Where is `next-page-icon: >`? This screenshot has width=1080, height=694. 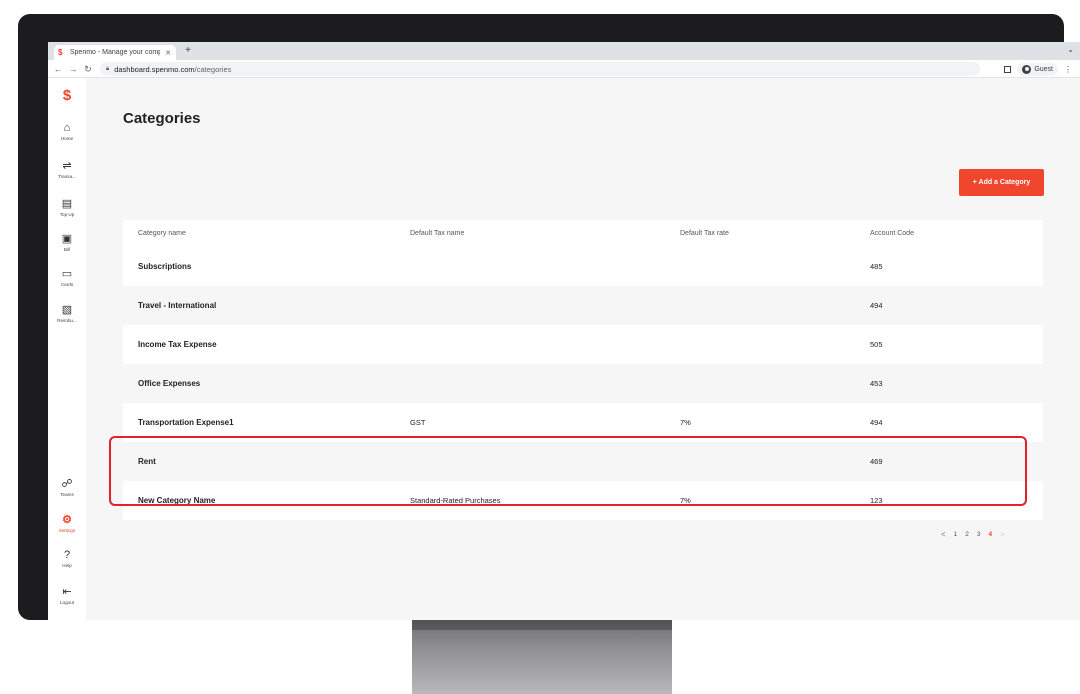 next-page-icon: > is located at coordinates (1002, 534).